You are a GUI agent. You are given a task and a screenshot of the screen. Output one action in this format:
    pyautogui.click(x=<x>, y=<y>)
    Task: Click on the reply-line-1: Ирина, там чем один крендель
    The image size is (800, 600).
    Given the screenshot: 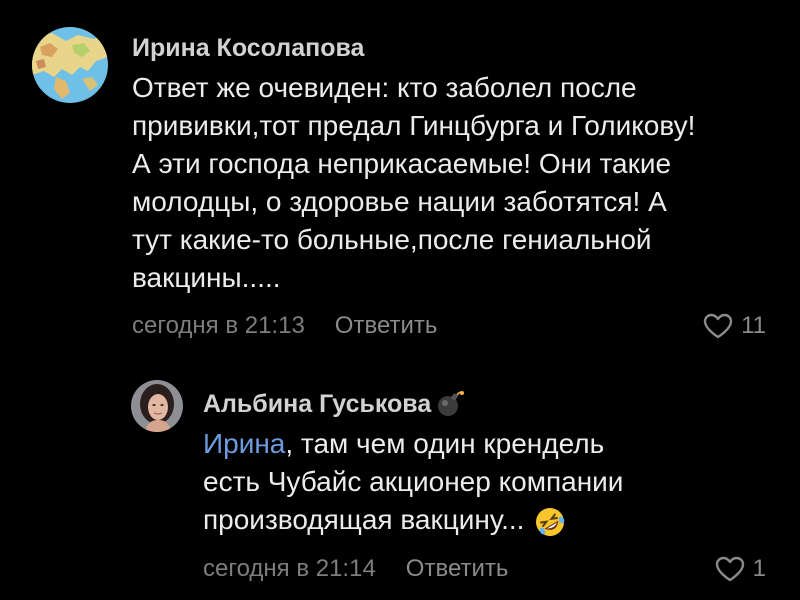 What is the action you would take?
    pyautogui.click(x=413, y=444)
    